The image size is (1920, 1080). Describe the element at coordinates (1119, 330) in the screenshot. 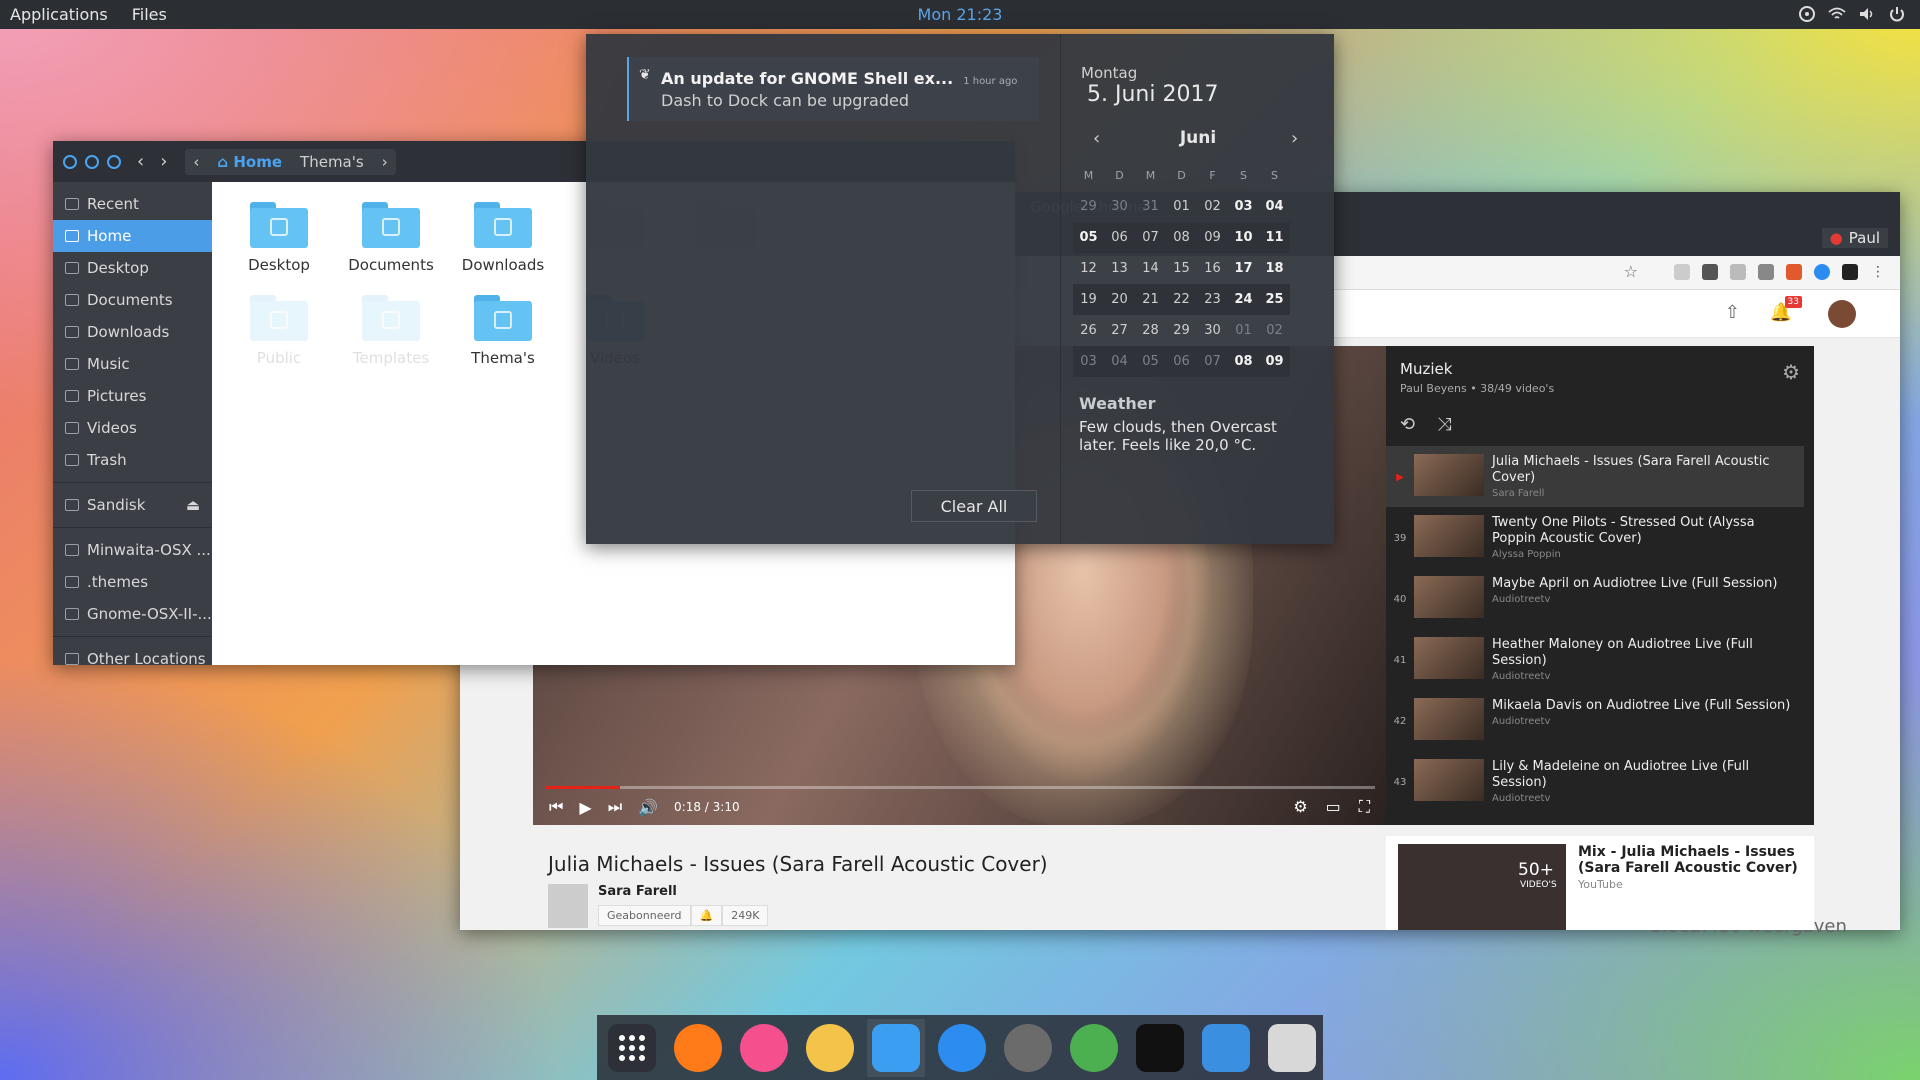

I see `calendar-day: 27` at that location.